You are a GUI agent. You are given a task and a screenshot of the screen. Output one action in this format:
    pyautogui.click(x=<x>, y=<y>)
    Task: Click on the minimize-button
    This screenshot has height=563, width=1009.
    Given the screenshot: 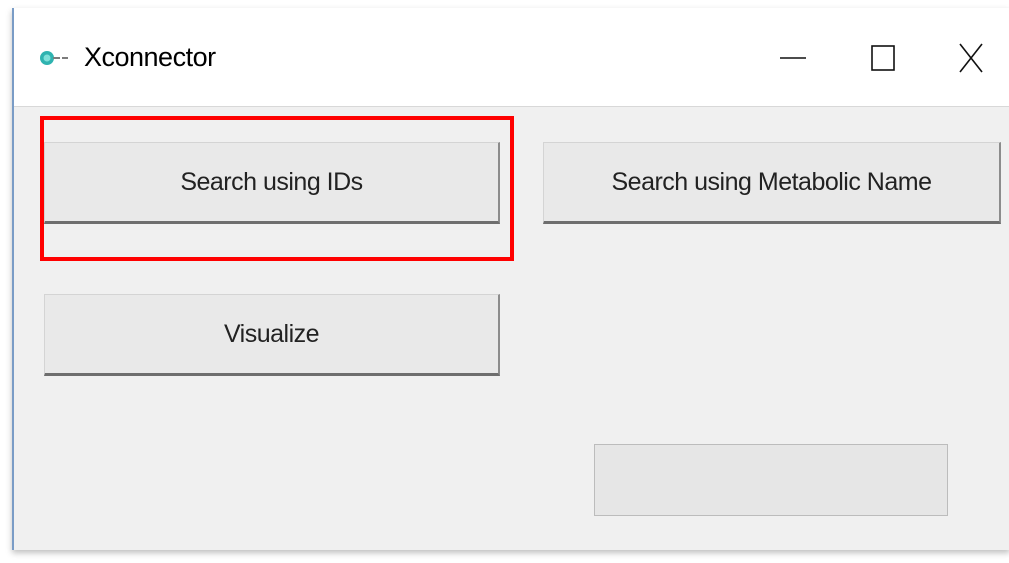 What is the action you would take?
    pyautogui.click(x=794, y=58)
    